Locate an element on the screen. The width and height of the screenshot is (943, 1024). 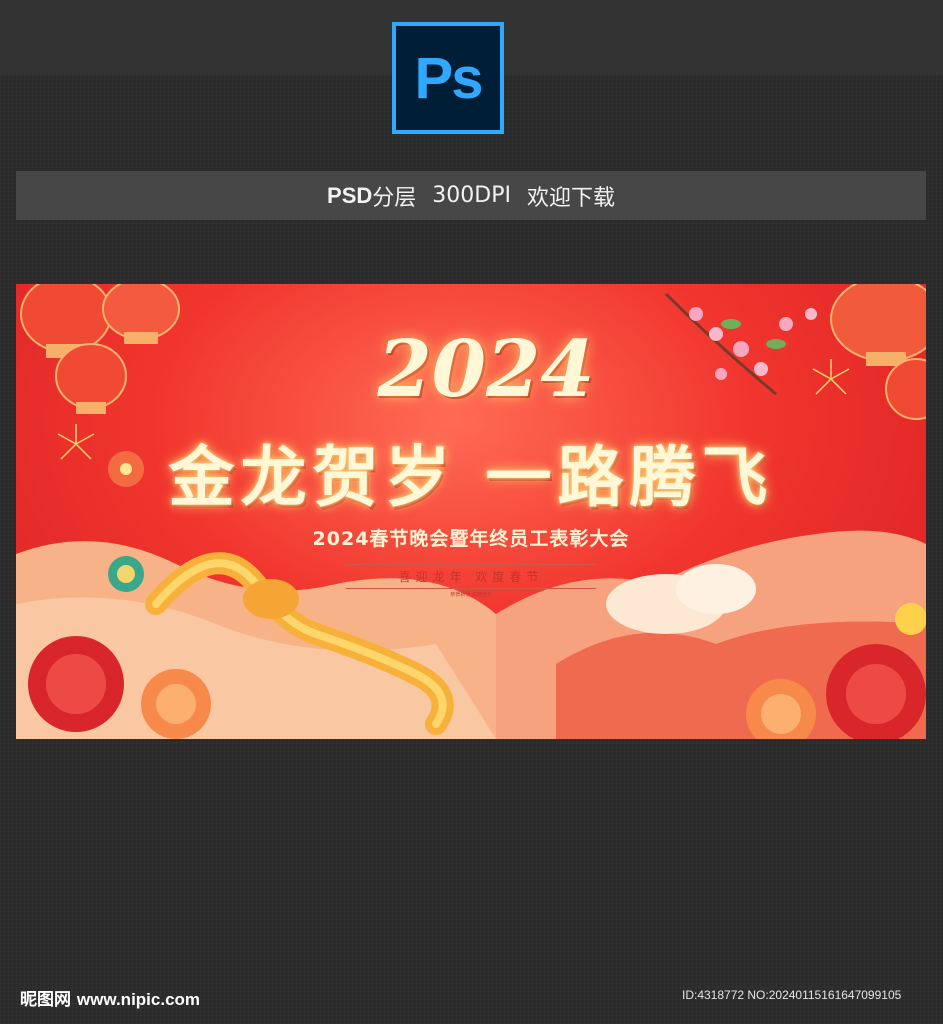
ps-logo-text: Ps is located at coordinates (449, 78).